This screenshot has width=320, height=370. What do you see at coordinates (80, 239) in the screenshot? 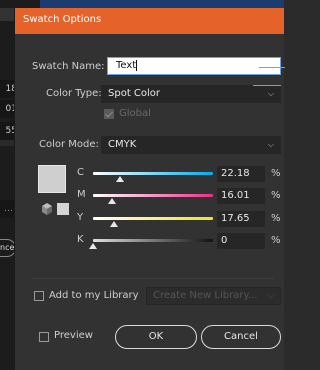
I see `channel-label-k: K` at bounding box center [80, 239].